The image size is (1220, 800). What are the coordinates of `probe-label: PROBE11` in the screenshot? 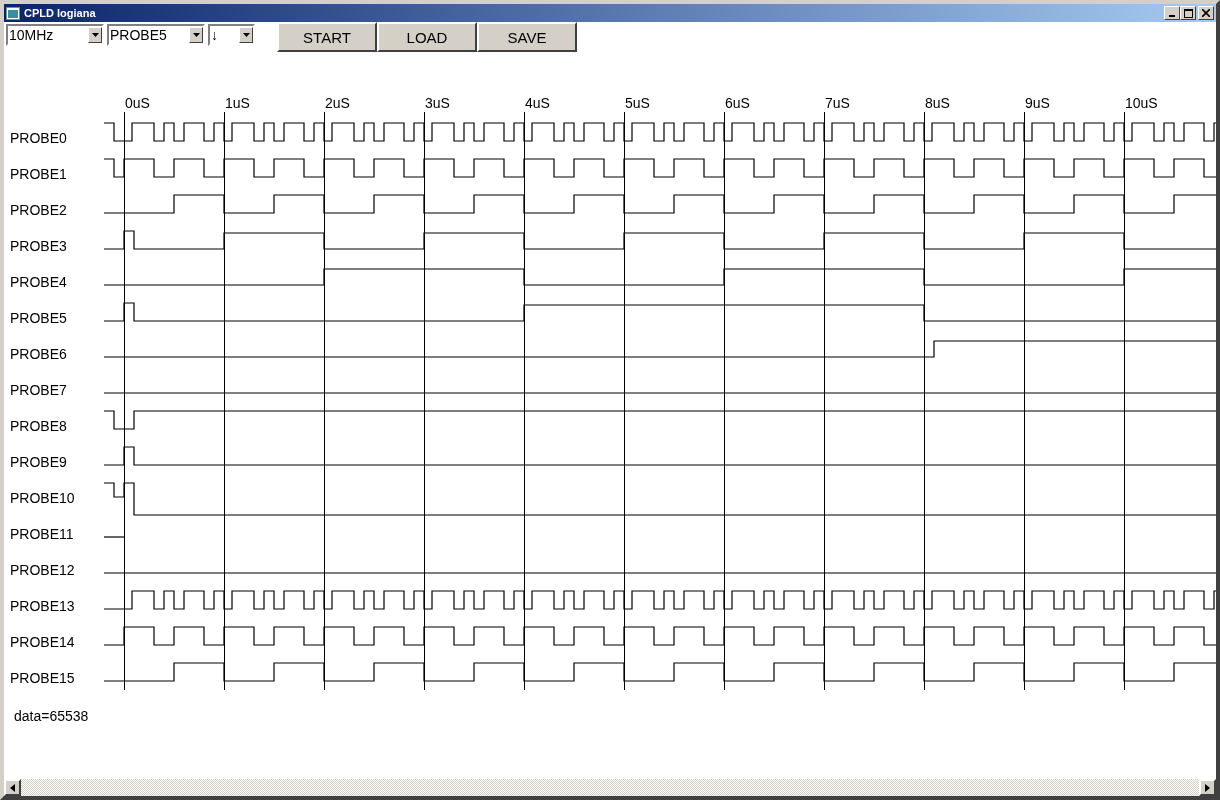 It's located at (42, 534).